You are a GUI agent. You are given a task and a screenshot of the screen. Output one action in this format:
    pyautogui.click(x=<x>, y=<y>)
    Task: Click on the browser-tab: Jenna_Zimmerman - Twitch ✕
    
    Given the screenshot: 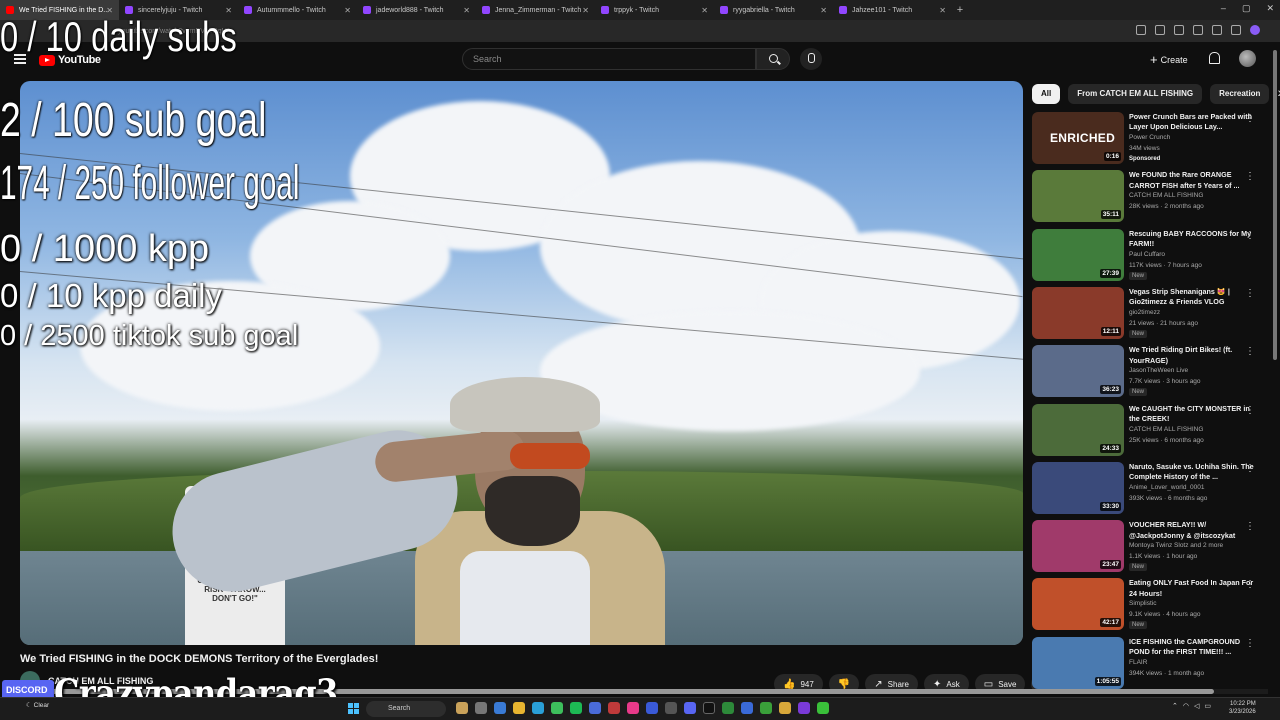 What is the action you would take?
    pyautogui.click(x=535, y=10)
    